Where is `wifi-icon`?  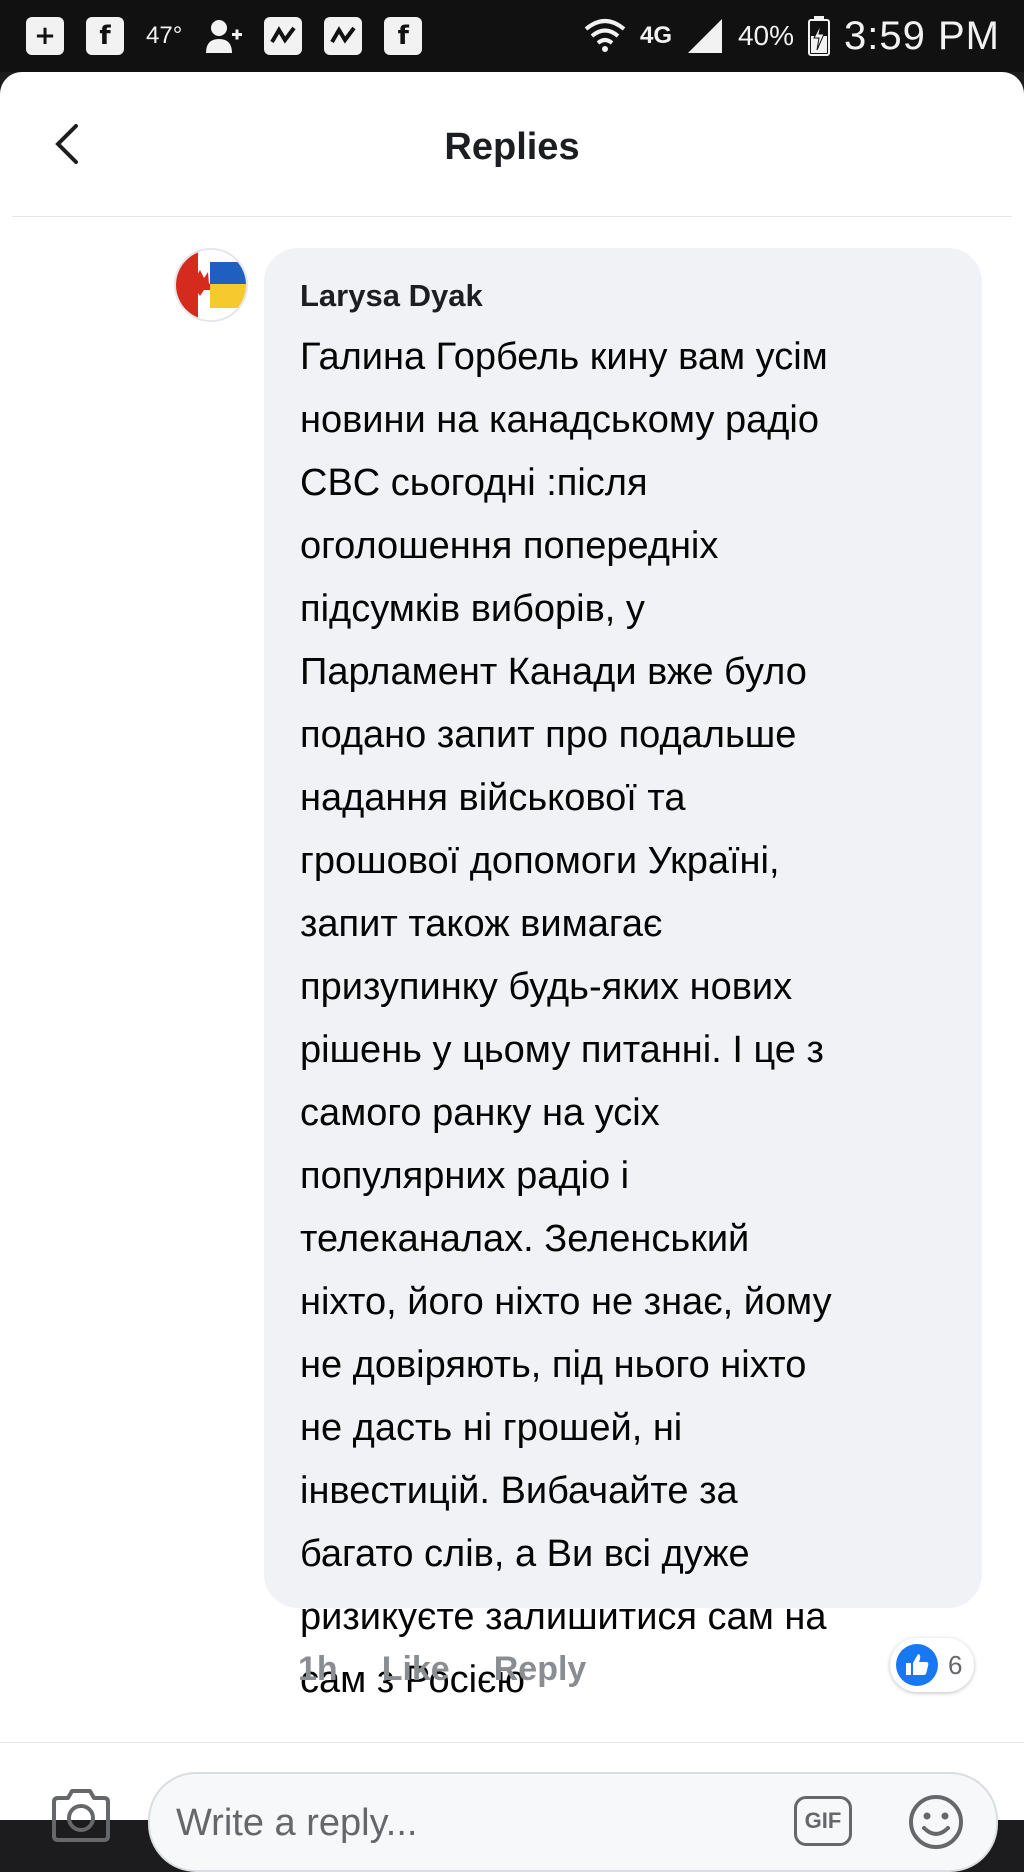
wifi-icon is located at coordinates (605, 35).